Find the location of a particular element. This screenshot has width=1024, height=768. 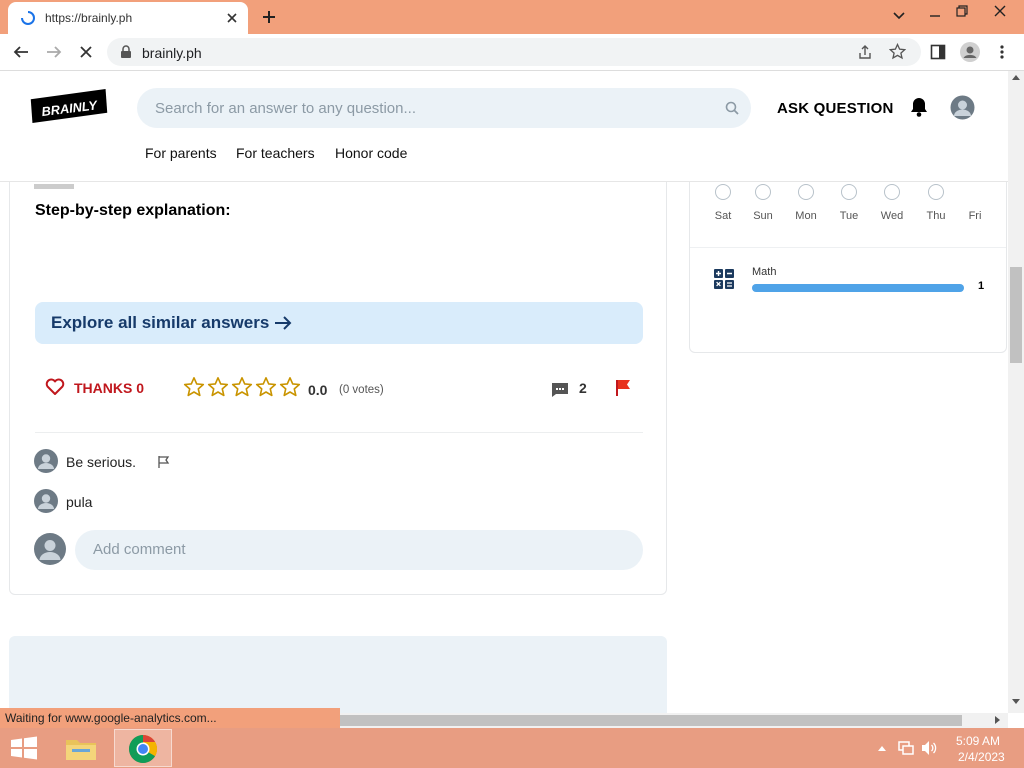

day-label: Thu is located at coordinates (936, 216).